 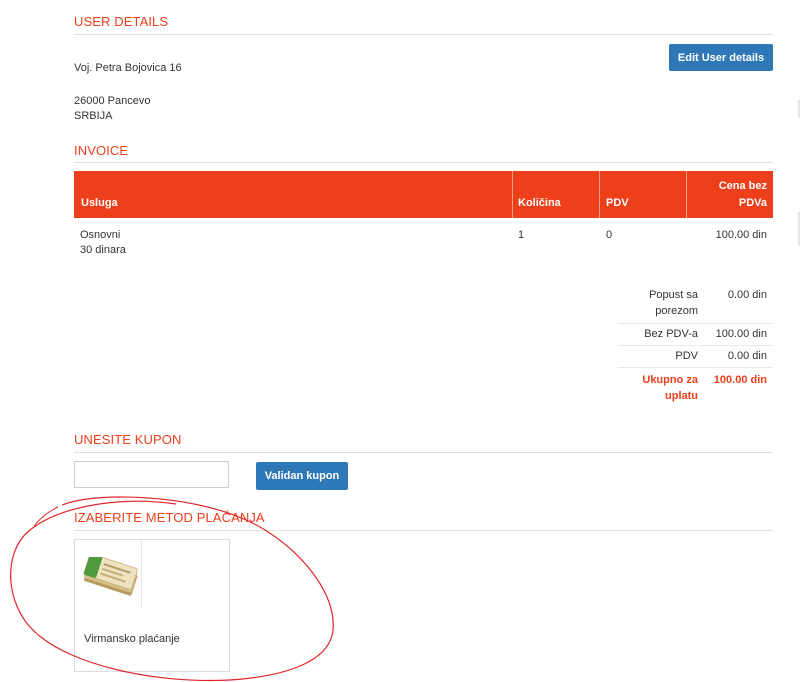 I want to click on validate-coupon-button: Validan kupon, so click(x=302, y=476).